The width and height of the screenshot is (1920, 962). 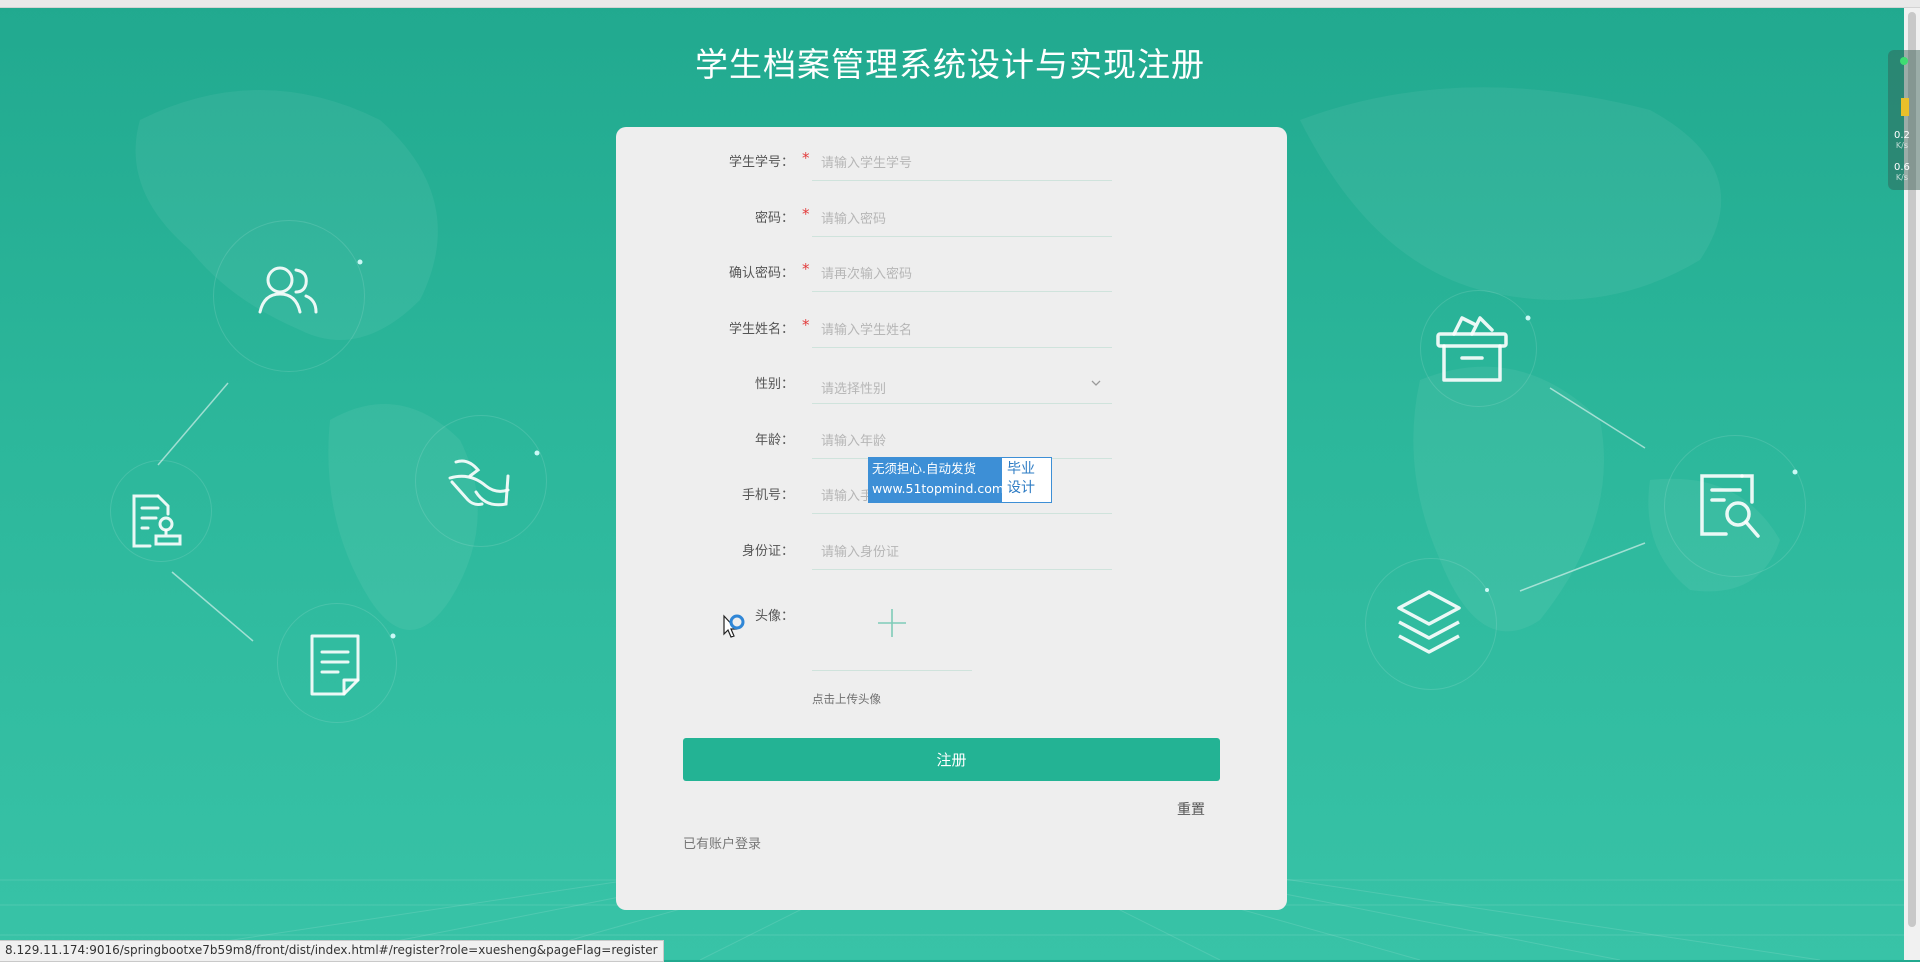 I want to click on gender-select: 请选择性别, so click(x=962, y=386).